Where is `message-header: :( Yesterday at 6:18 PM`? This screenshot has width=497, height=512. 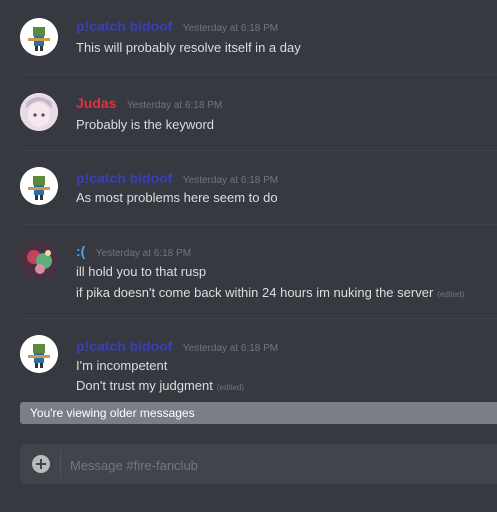
message-header: :( Yesterday at 6:18 PM is located at coordinates (133, 252).